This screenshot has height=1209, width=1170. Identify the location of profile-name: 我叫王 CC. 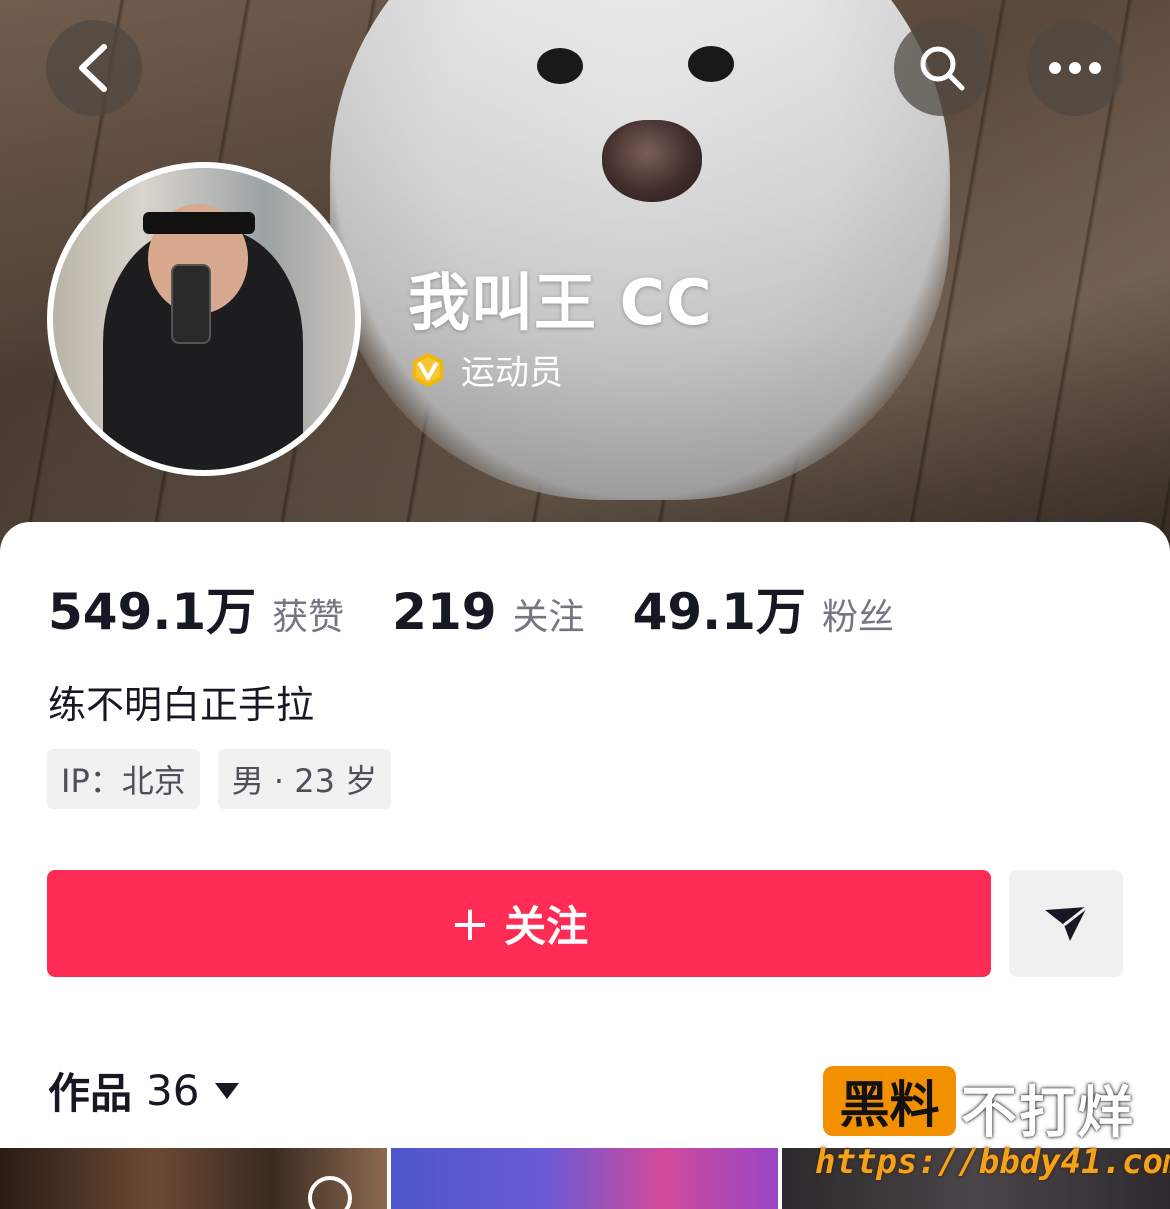
(560, 302).